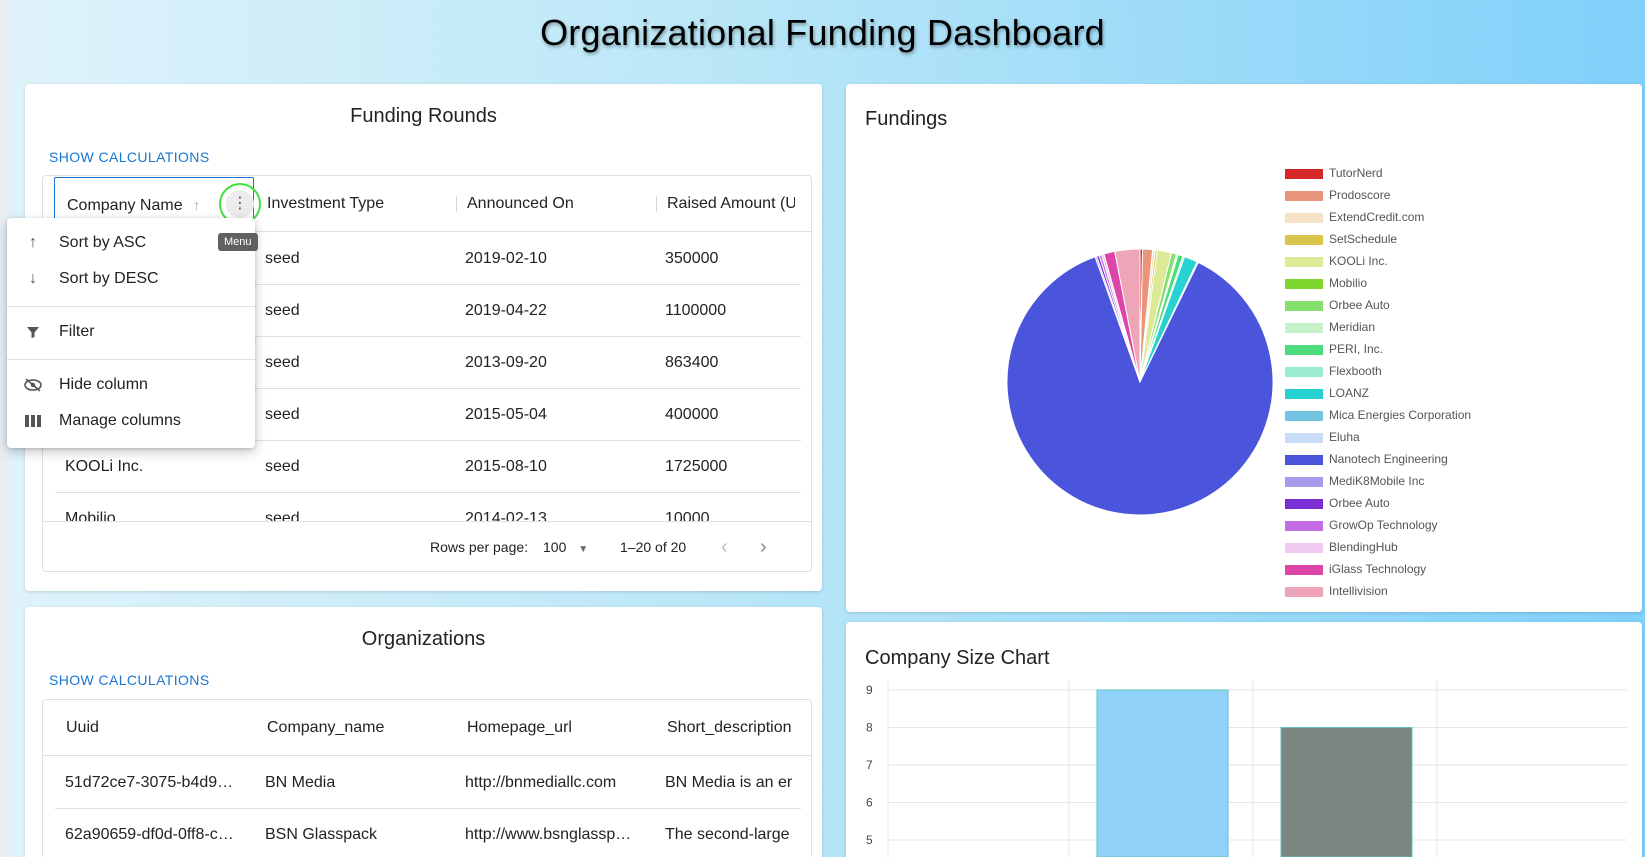  Describe the element at coordinates (423, 116) in the screenshot. I see `funding-rounds-title: Funding Rounds` at that location.